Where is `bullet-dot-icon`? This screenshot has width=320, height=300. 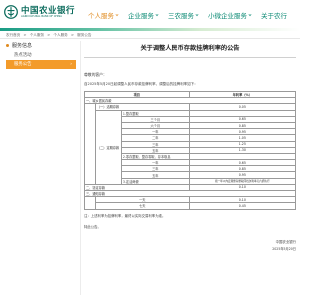 bullet-dot-icon is located at coordinates (7, 45).